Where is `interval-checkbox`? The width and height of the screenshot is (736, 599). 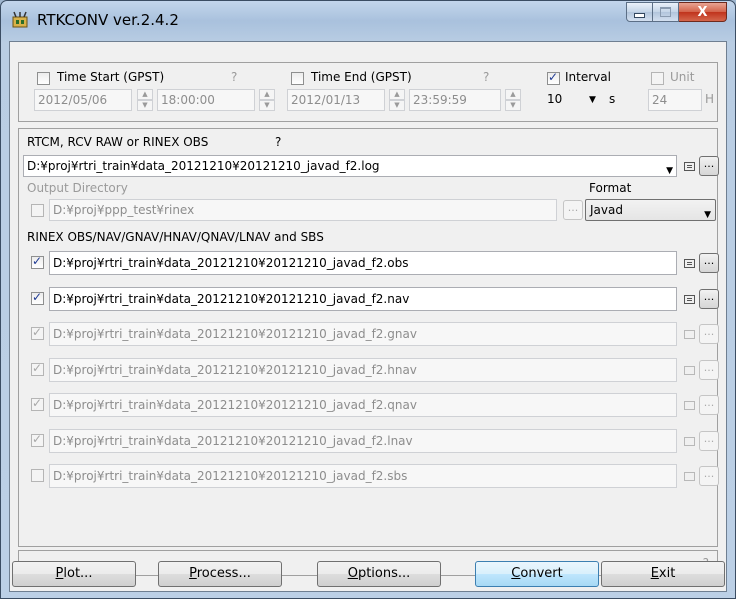 interval-checkbox is located at coordinates (553, 77).